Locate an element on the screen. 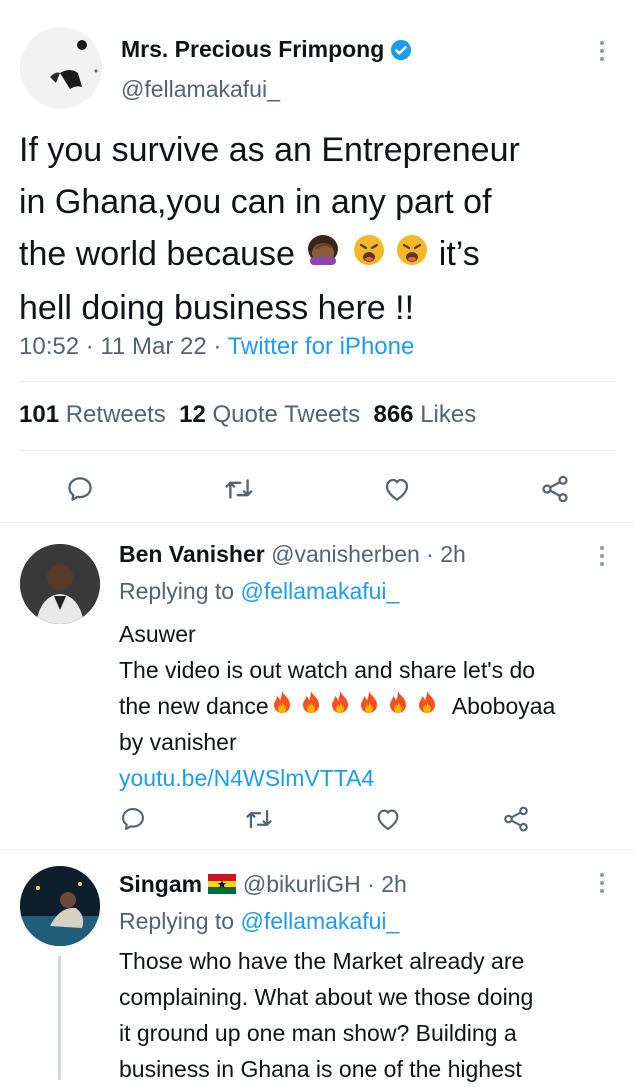  fire-emoji-icon is located at coordinates (354, 702).